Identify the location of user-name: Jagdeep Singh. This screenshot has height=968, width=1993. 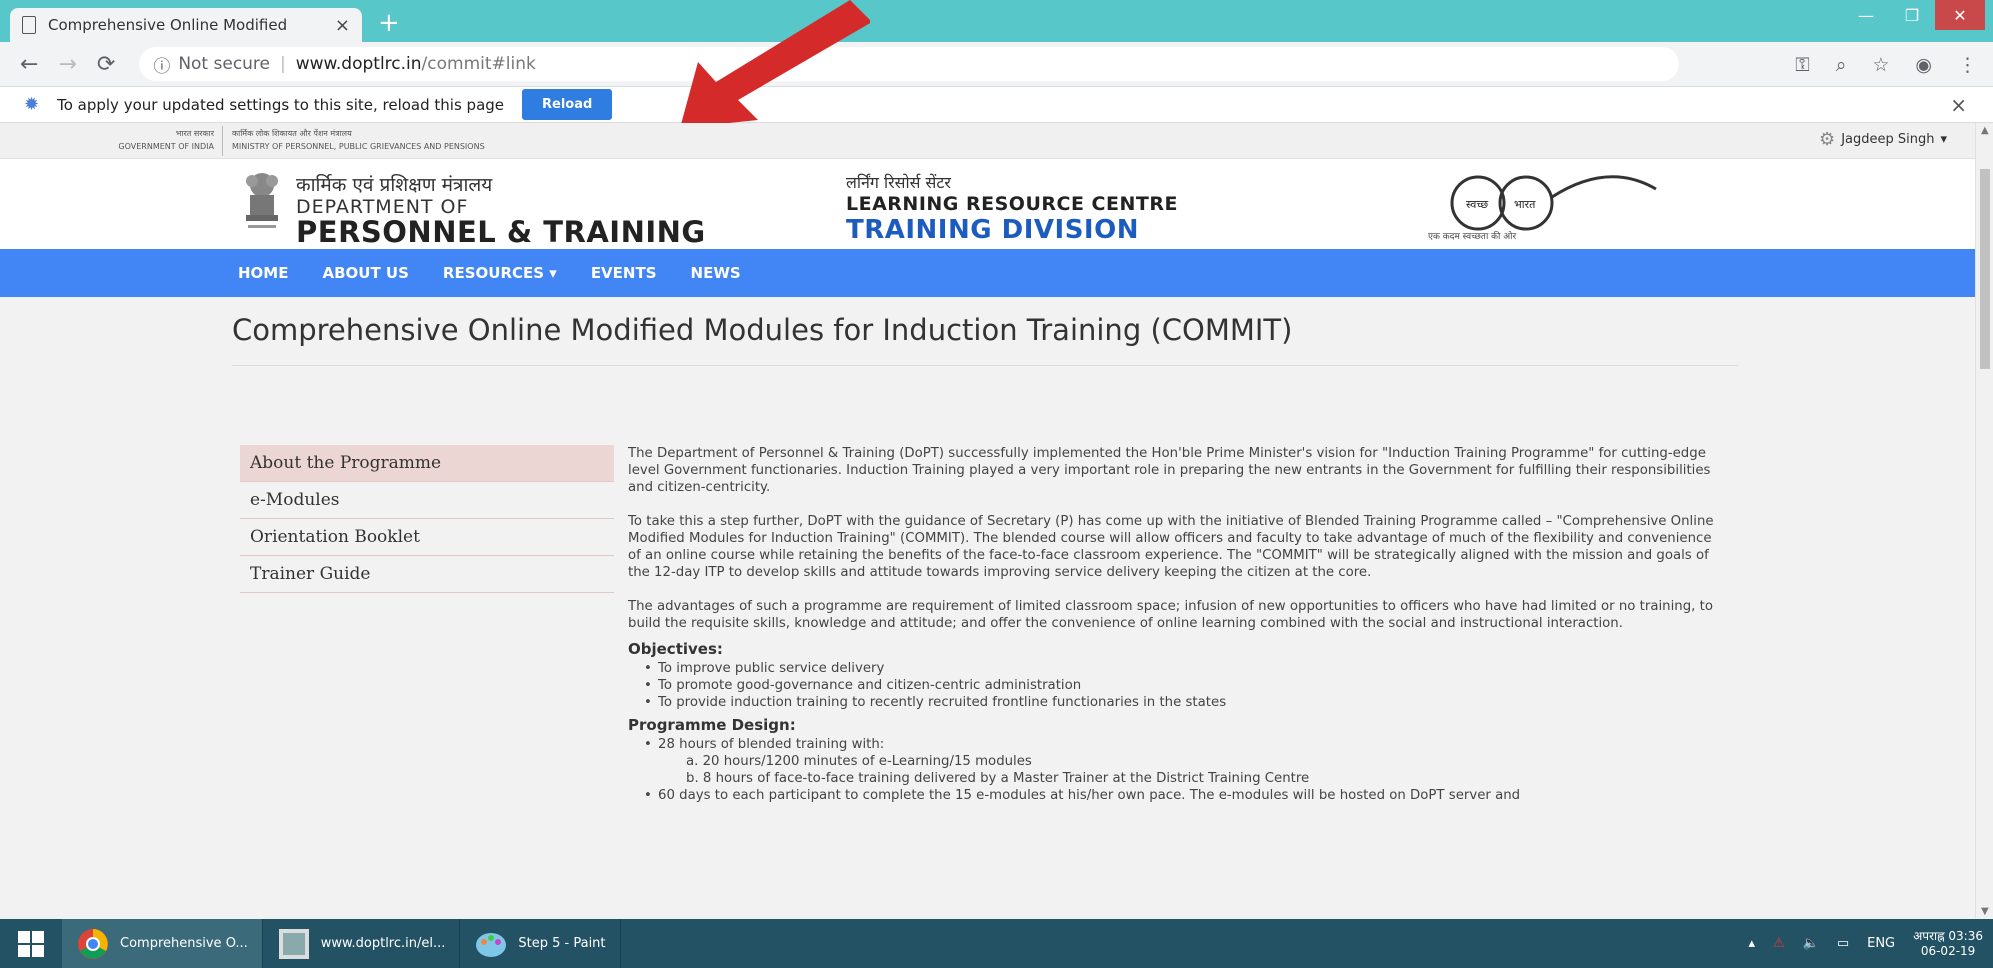
(1888, 139).